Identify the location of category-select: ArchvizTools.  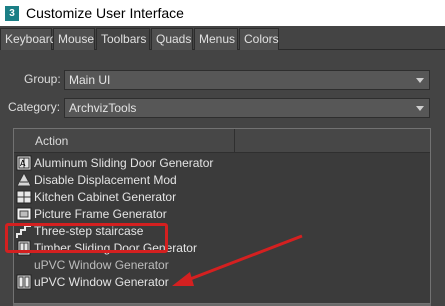
(247, 108).